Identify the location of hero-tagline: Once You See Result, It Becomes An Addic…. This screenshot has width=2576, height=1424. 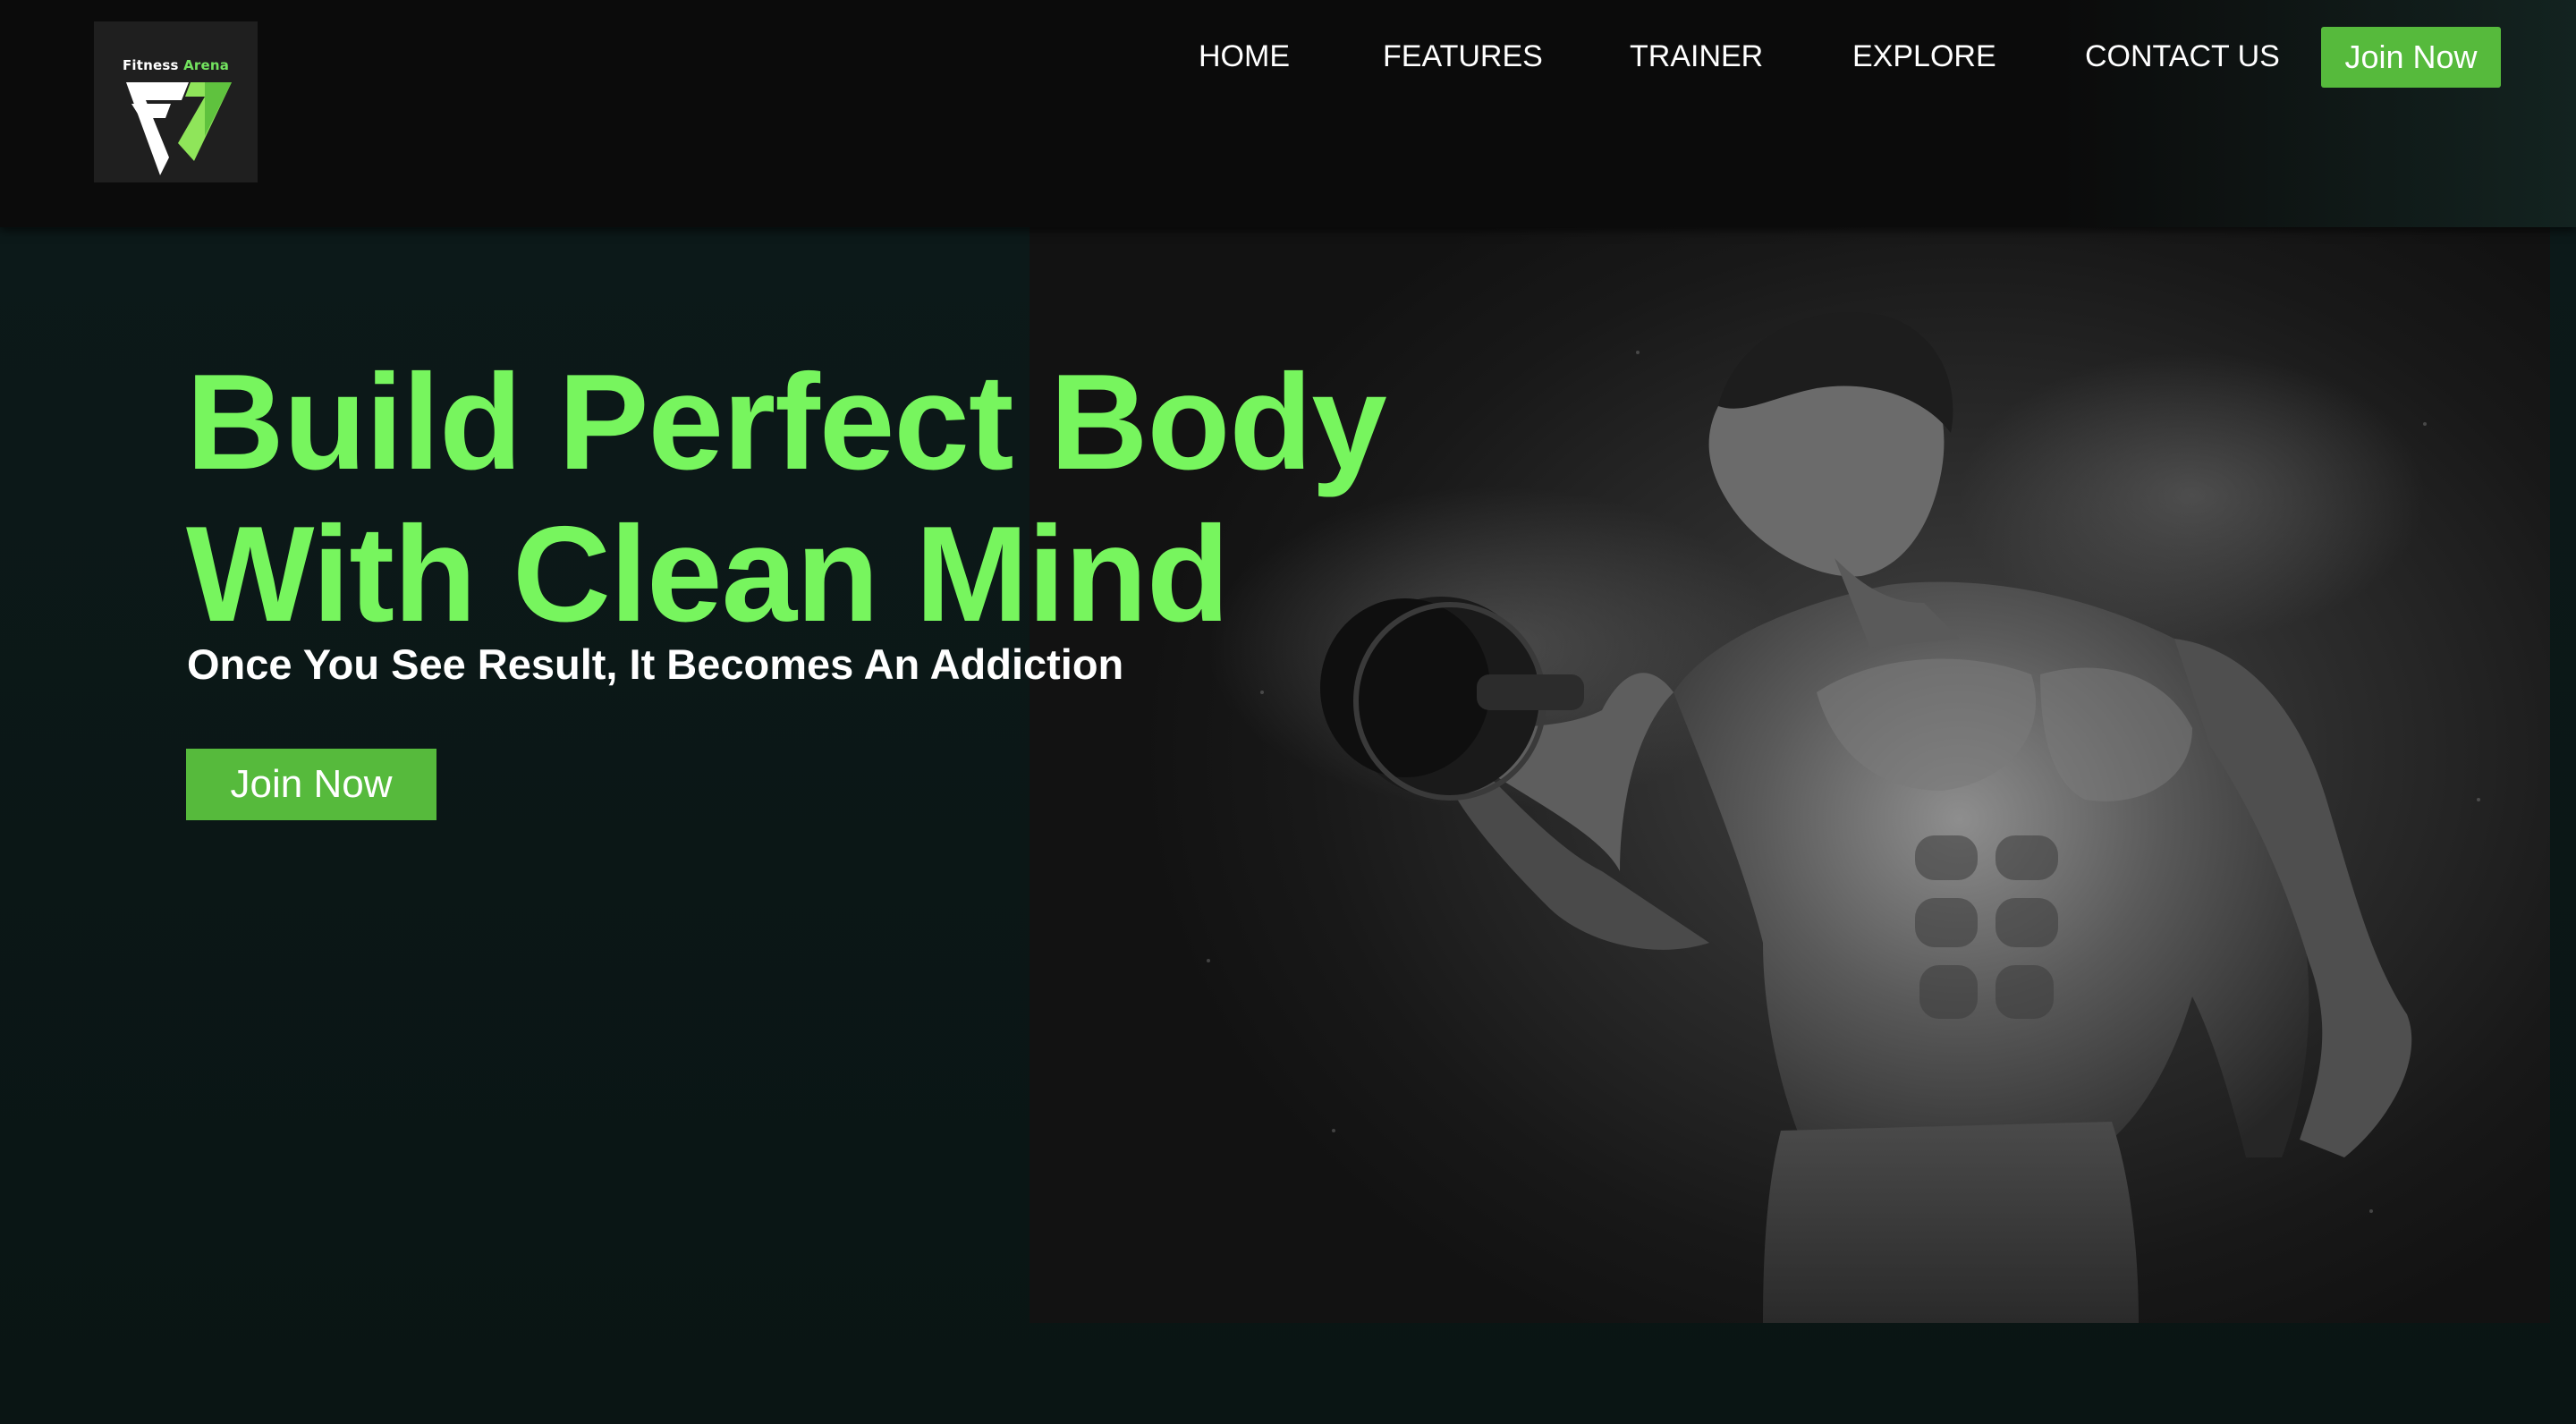
(655, 664).